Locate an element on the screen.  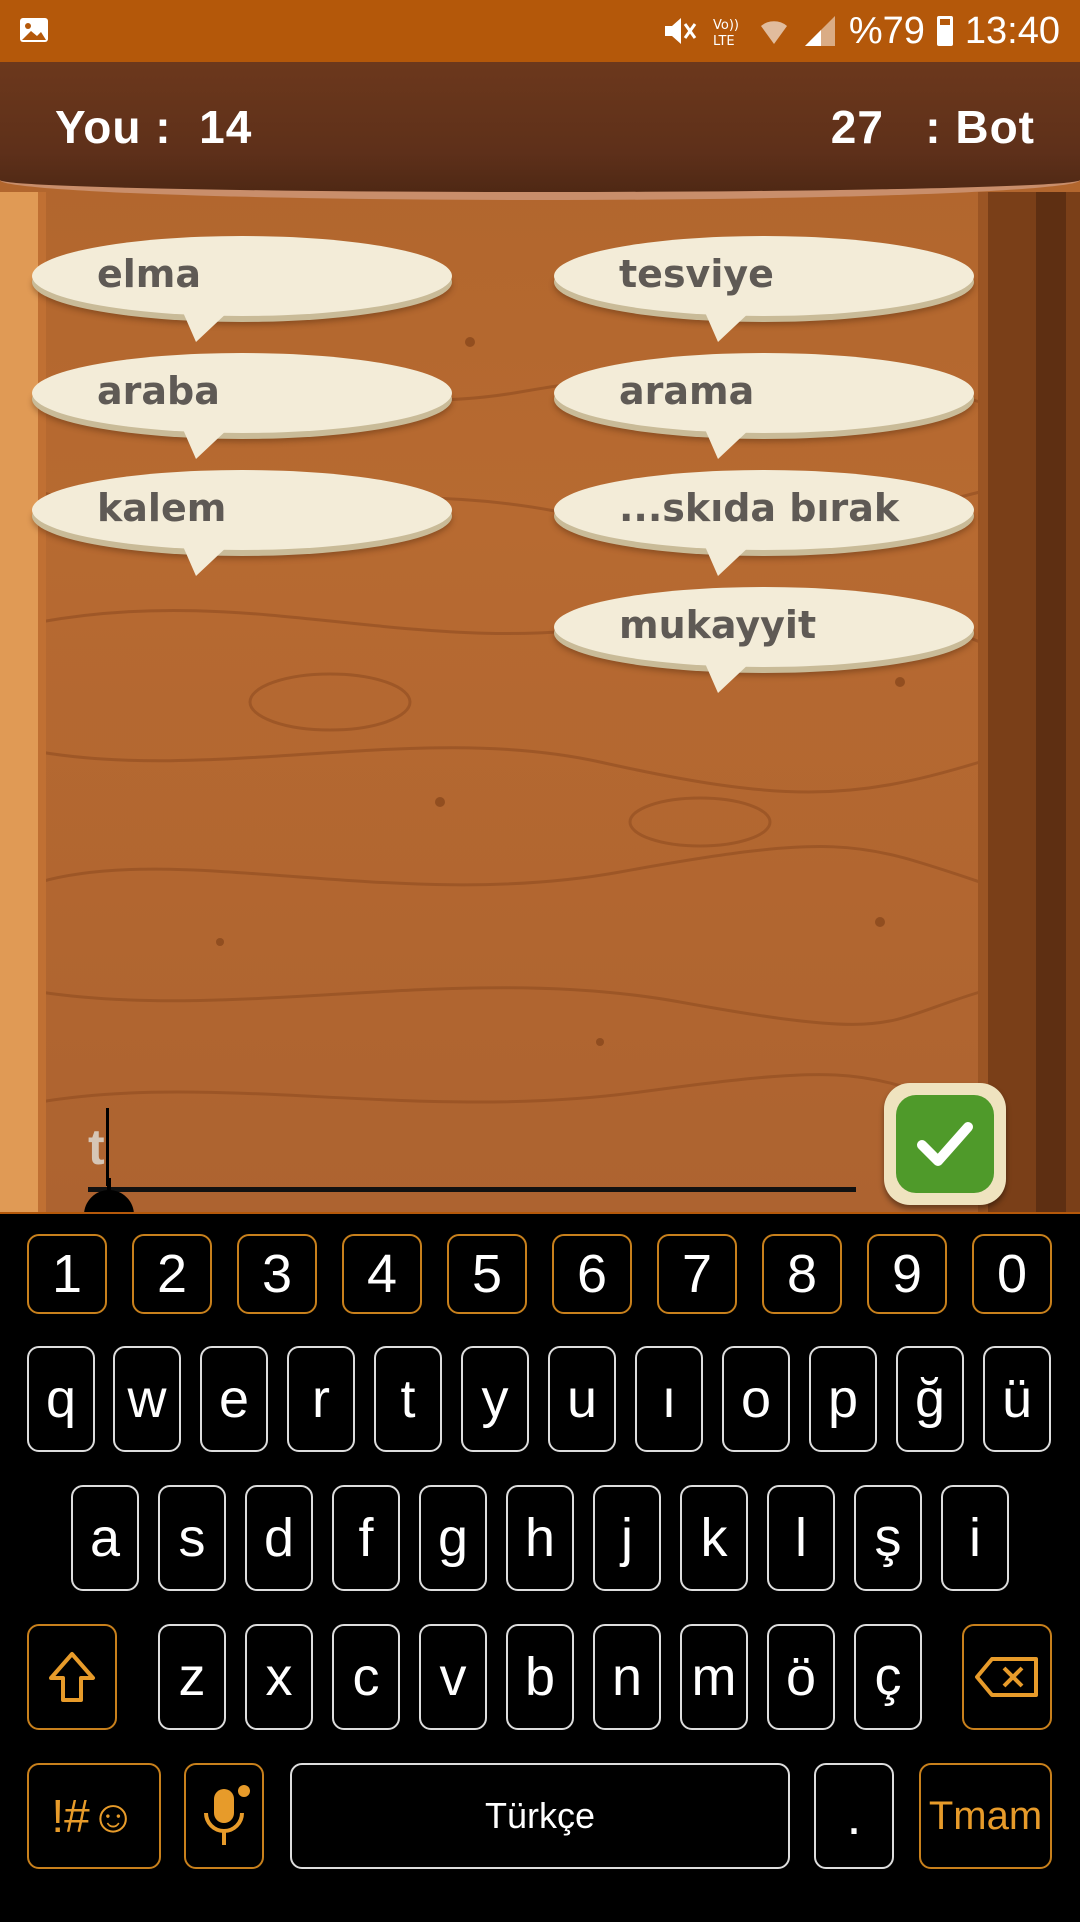
clock: 13:40 is located at coordinates (1012, 30).